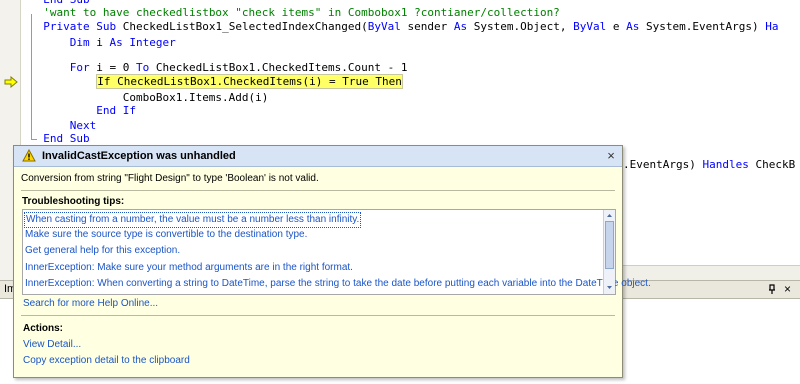  Describe the element at coordinates (609, 245) in the screenshot. I see `scroll-thumb` at that location.